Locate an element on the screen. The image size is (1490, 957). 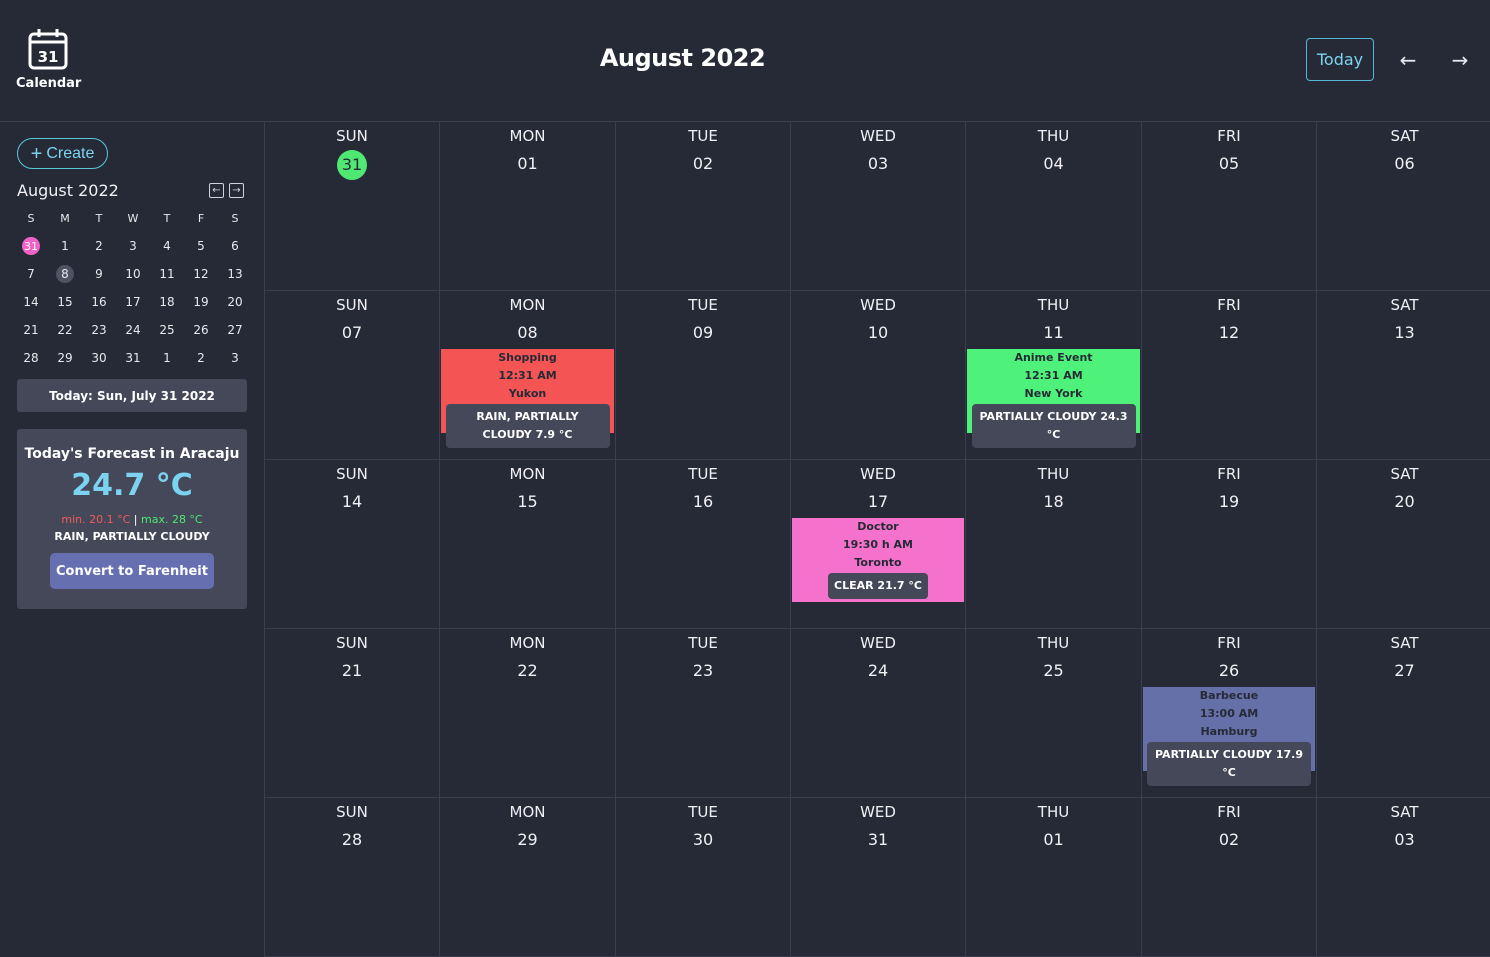
day-cell: SUN 28 is located at coordinates (352, 877).